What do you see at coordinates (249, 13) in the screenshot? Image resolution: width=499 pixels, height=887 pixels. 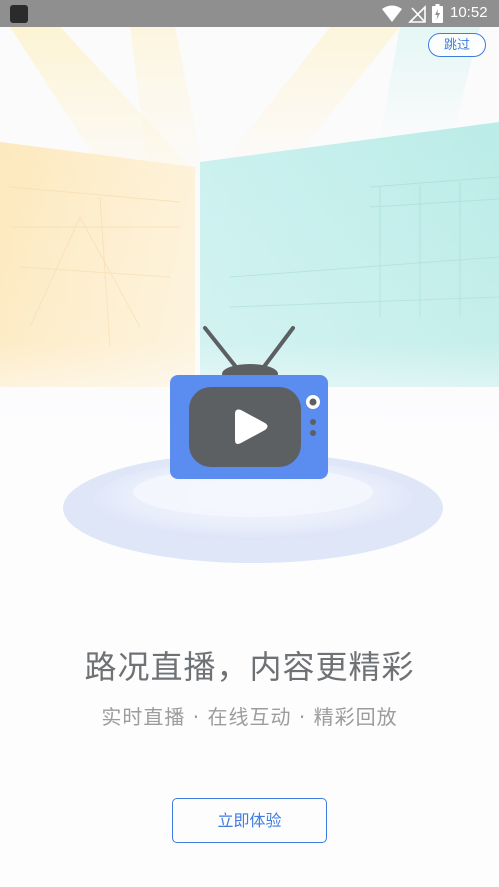 I see `status-bar: 10:52` at bounding box center [249, 13].